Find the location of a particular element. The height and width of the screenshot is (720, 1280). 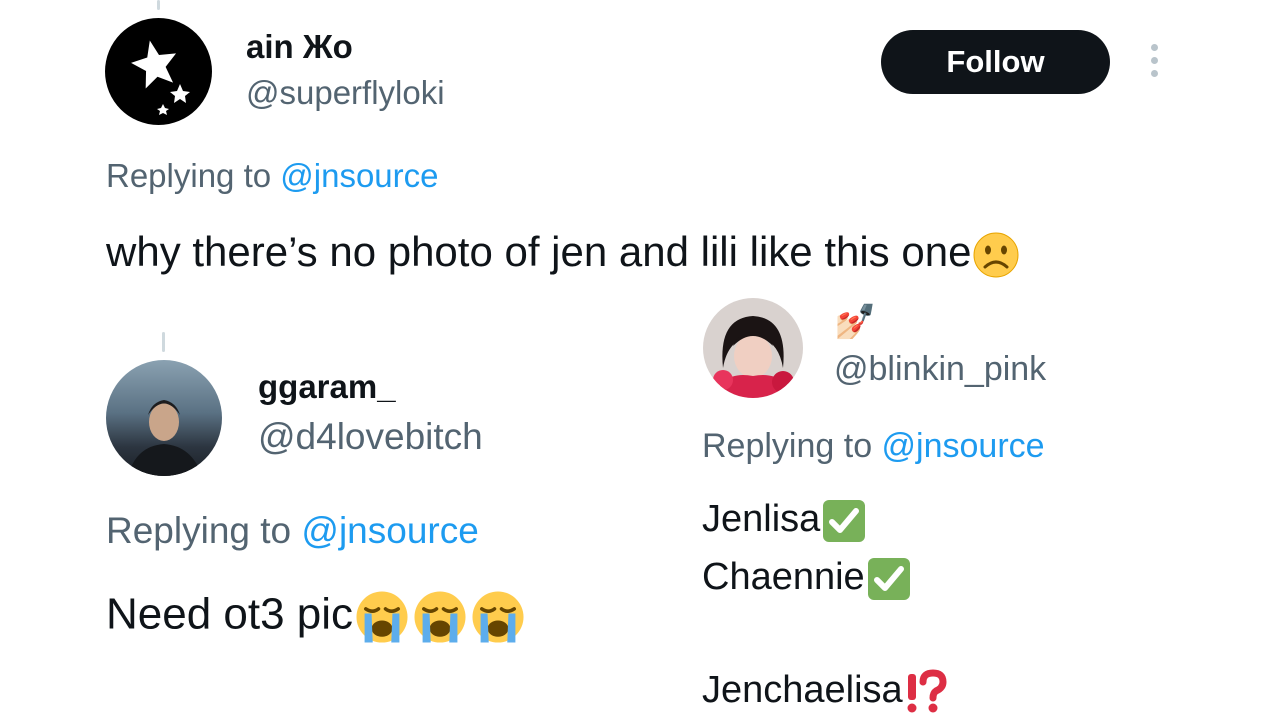

tweet-text-content: Jenlisa is located at coordinates (761, 519).